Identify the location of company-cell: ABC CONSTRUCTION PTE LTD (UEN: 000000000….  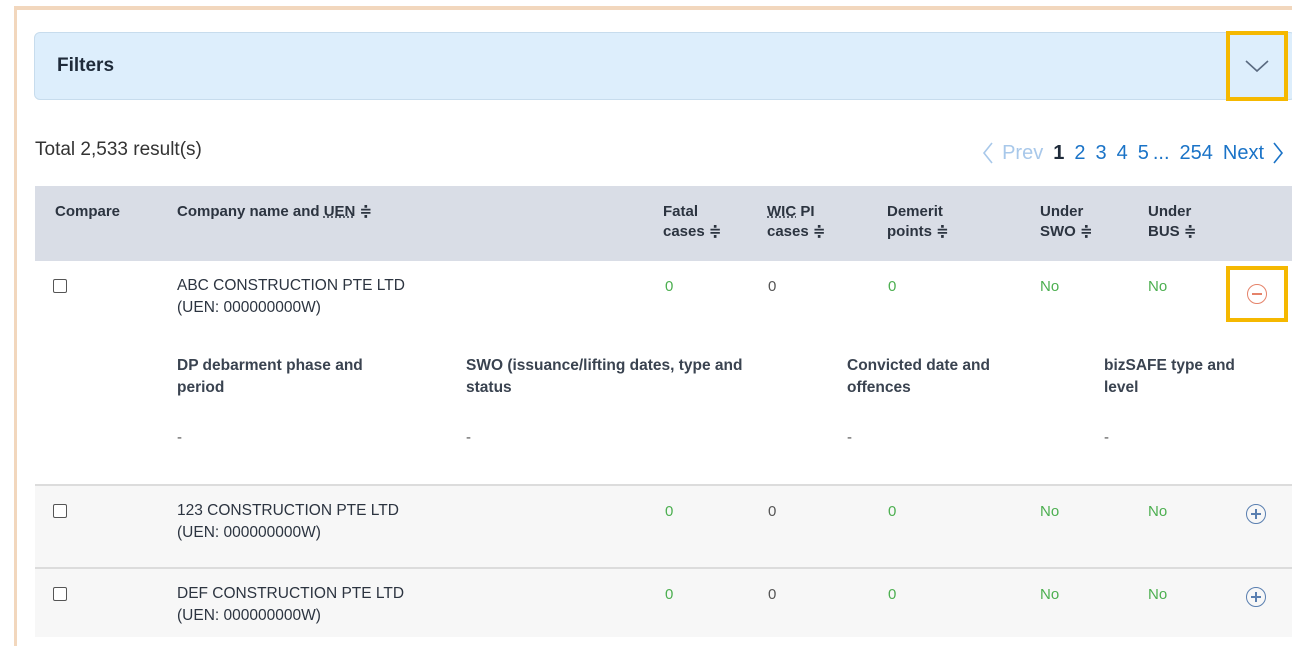
(291, 297).